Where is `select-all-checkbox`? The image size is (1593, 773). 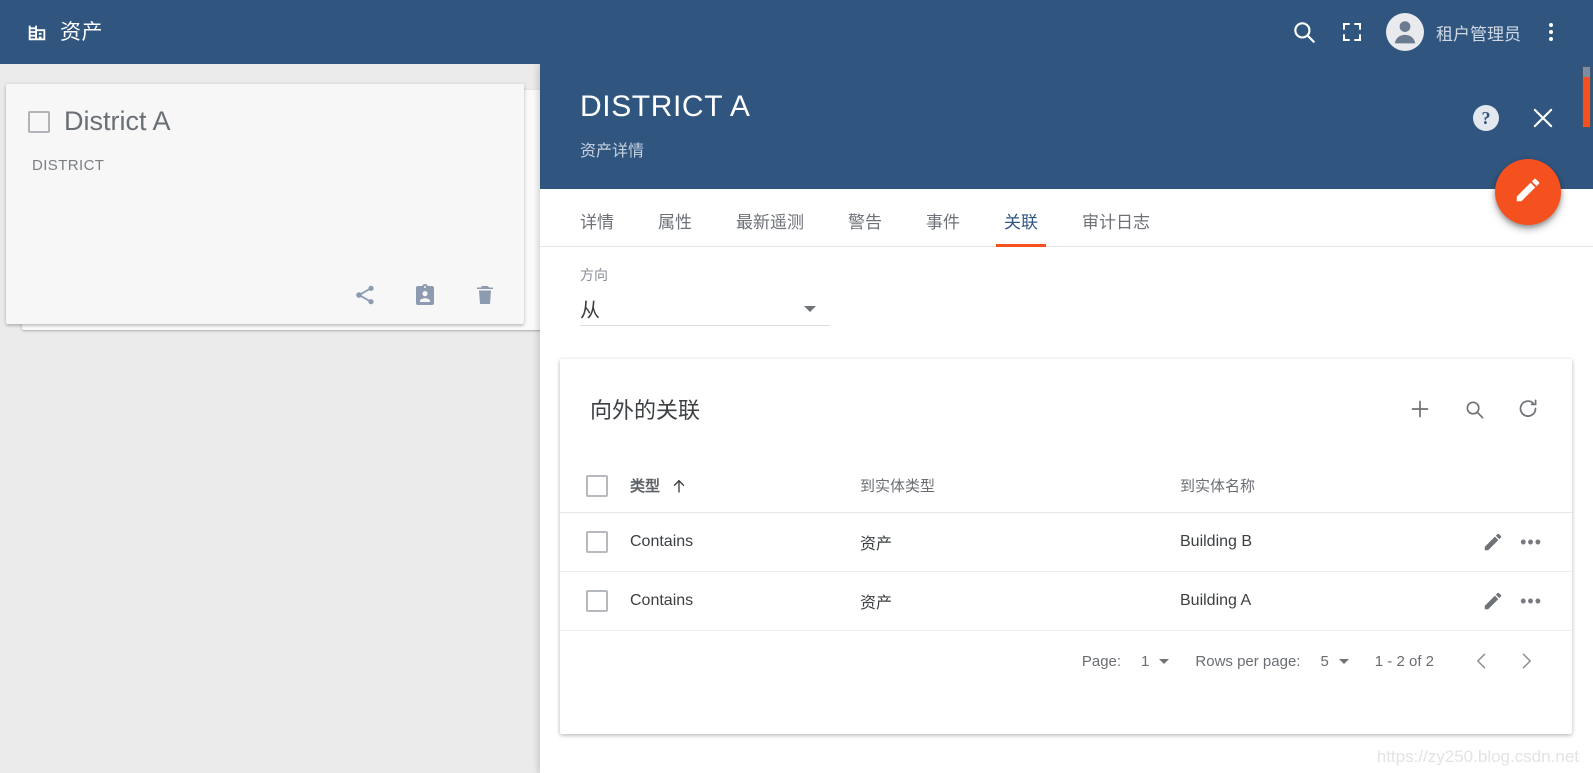
select-all-checkbox is located at coordinates (597, 485).